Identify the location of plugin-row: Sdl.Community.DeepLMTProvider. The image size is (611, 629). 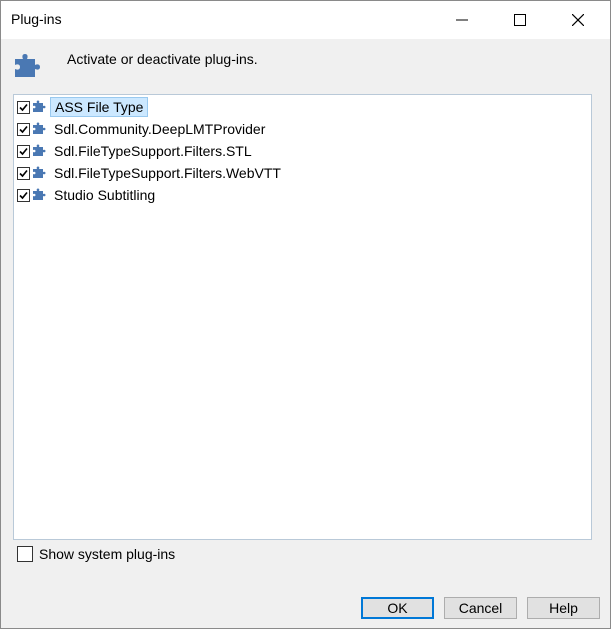
(214, 129).